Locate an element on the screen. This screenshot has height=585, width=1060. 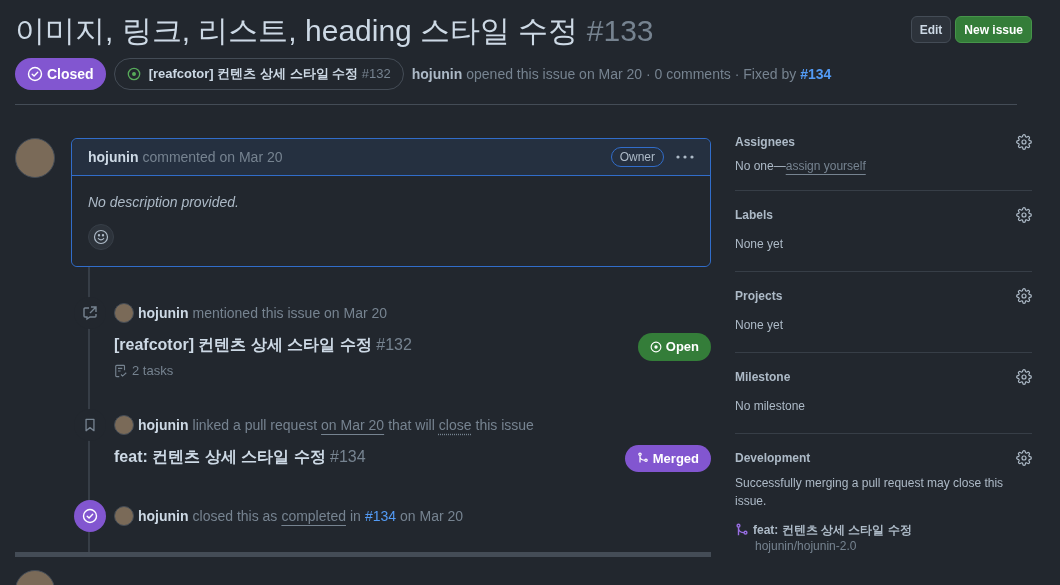
section-title: Labels is located at coordinates (754, 215).